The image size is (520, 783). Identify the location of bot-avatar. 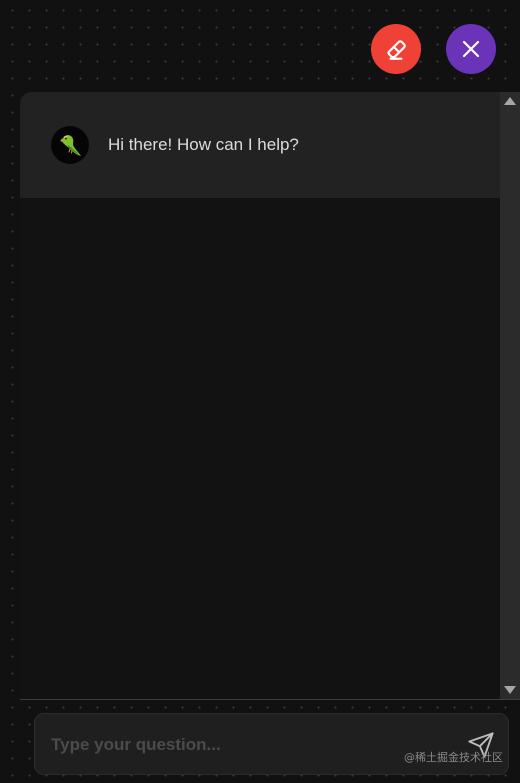
(70, 145).